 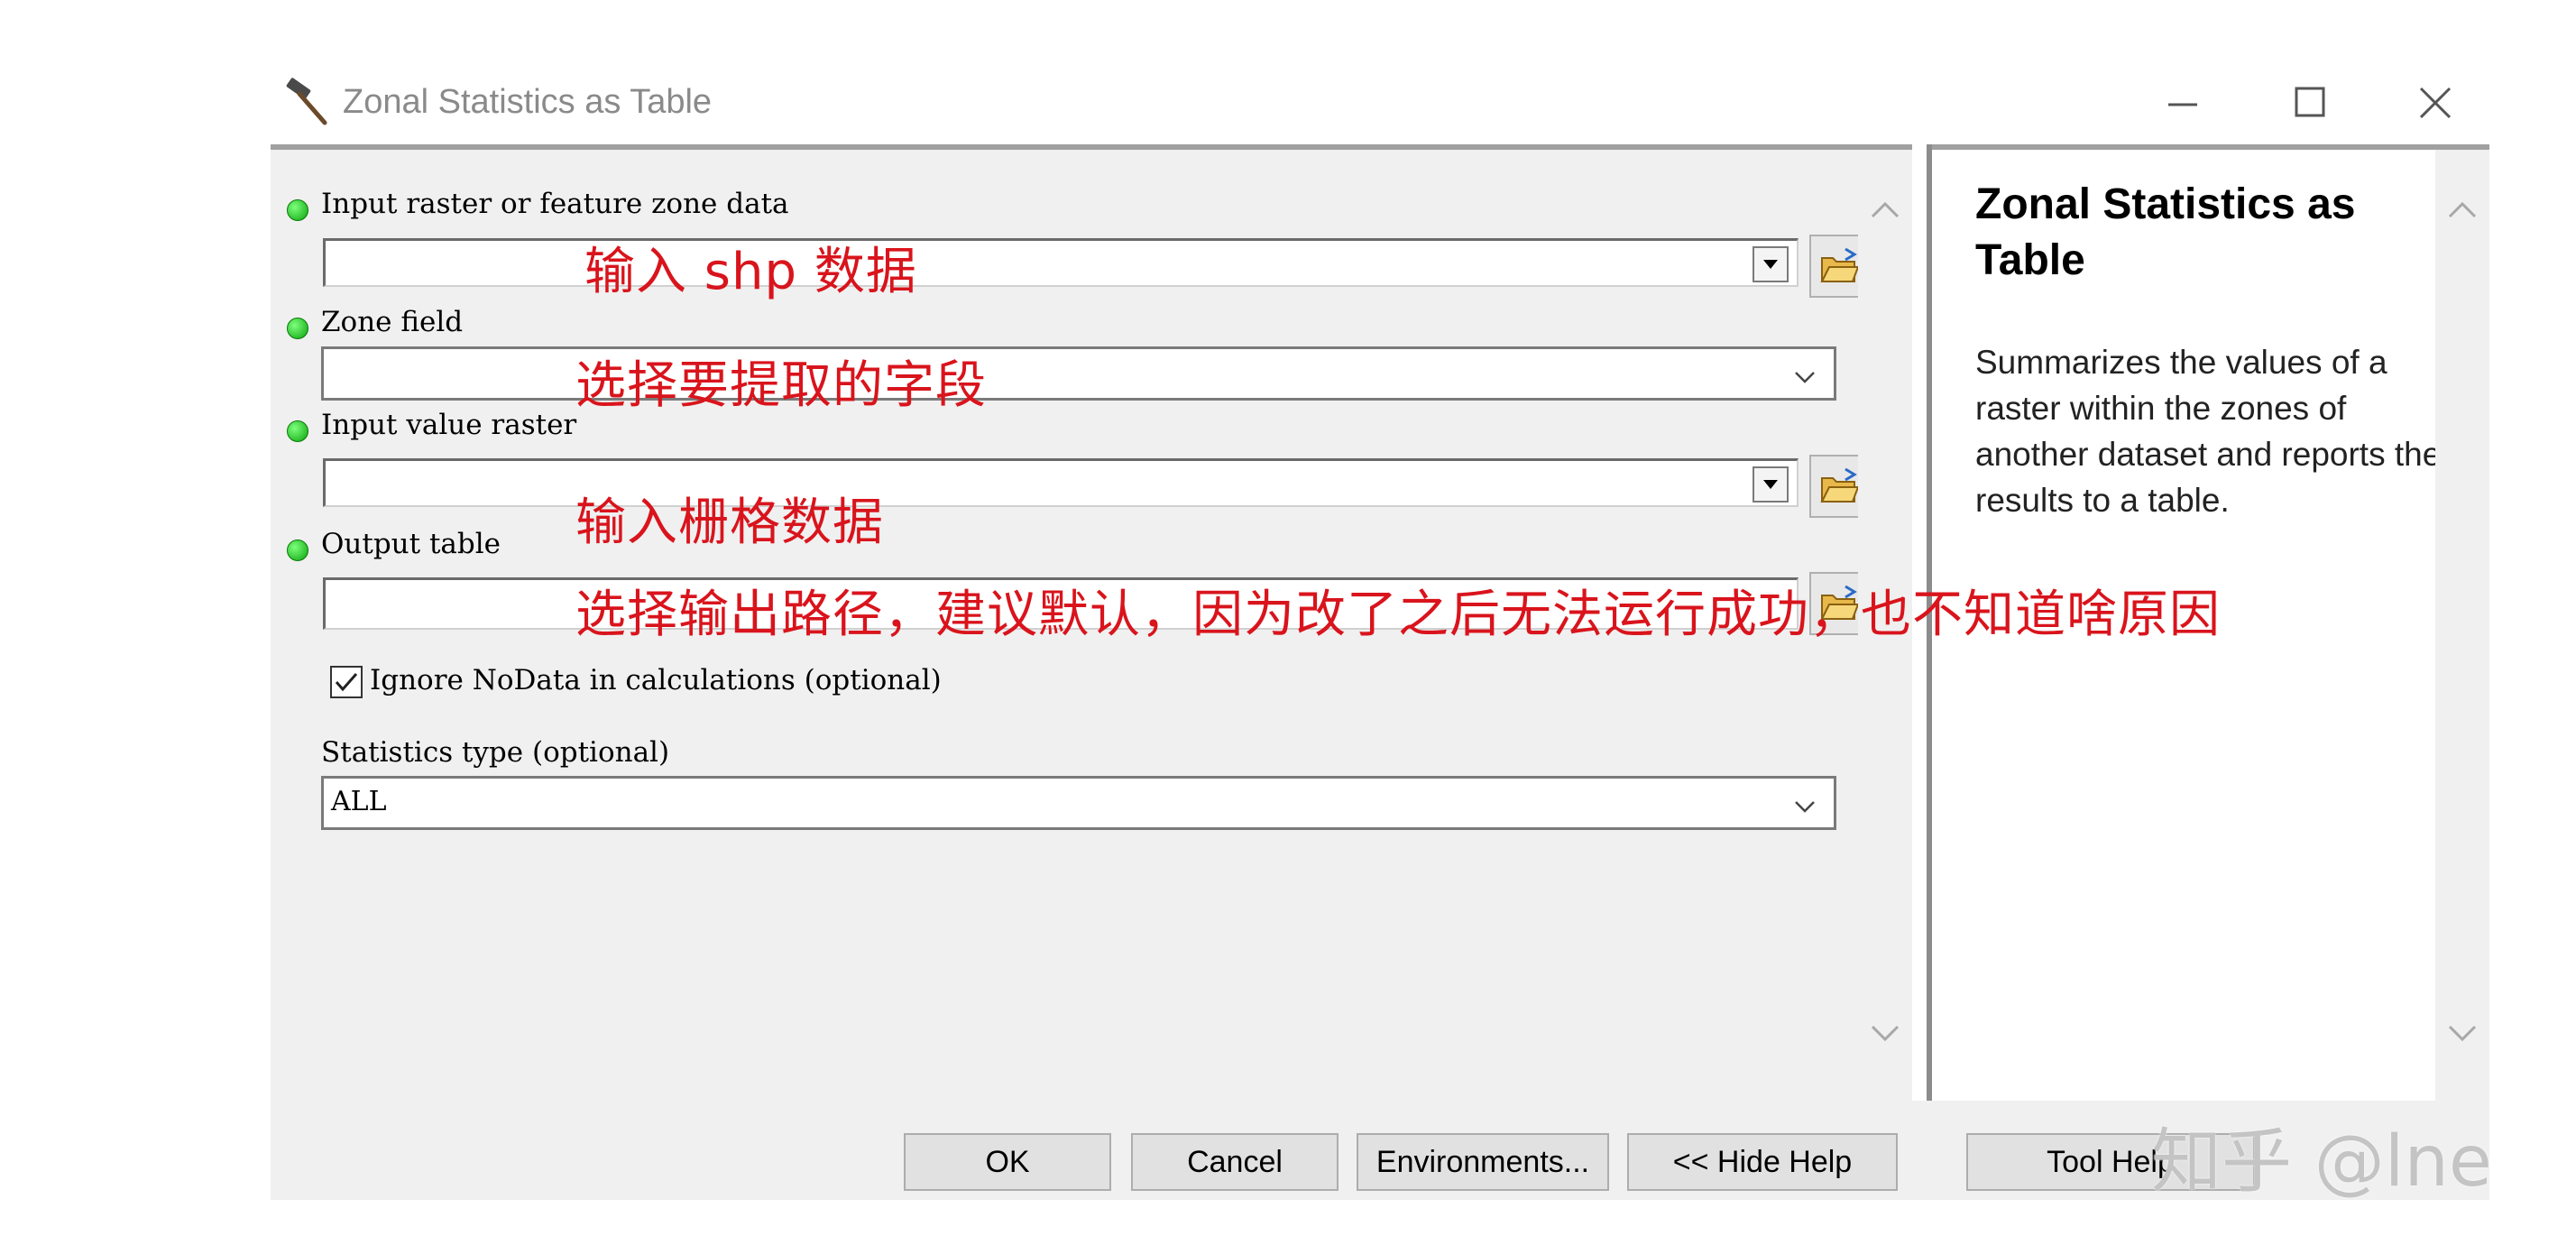 I want to click on zone-field-label: Zone field, so click(x=392, y=322).